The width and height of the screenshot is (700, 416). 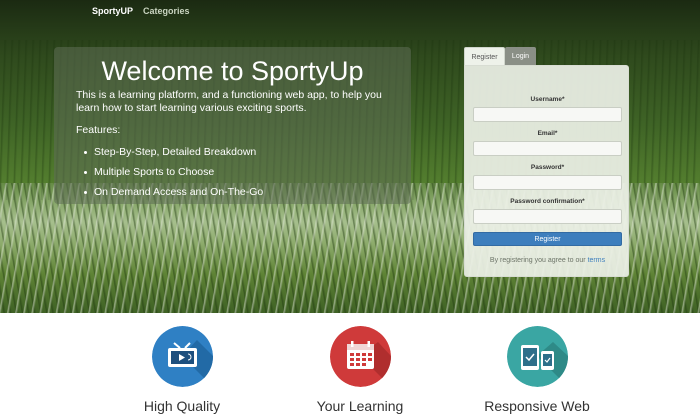 I want to click on nav-categories-link: Categories, so click(x=166, y=11).